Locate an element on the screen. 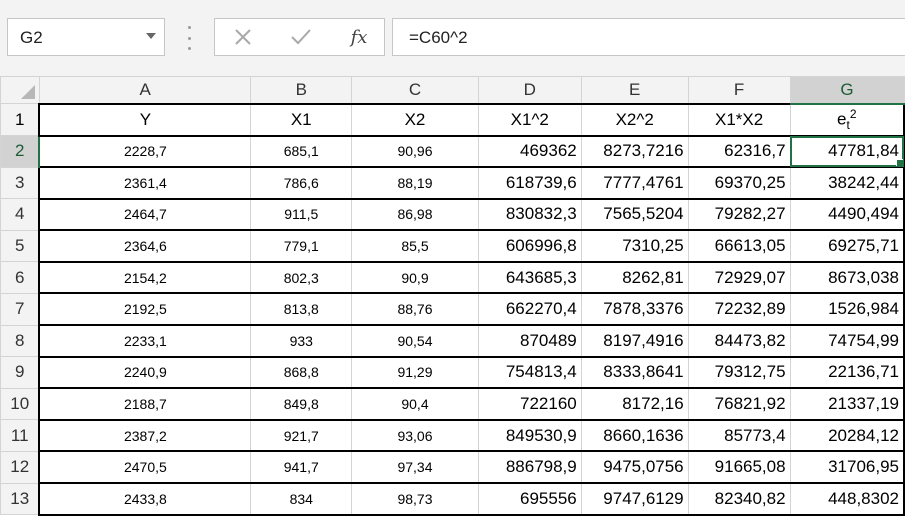  row-header: 10 is located at coordinates (20, 404).